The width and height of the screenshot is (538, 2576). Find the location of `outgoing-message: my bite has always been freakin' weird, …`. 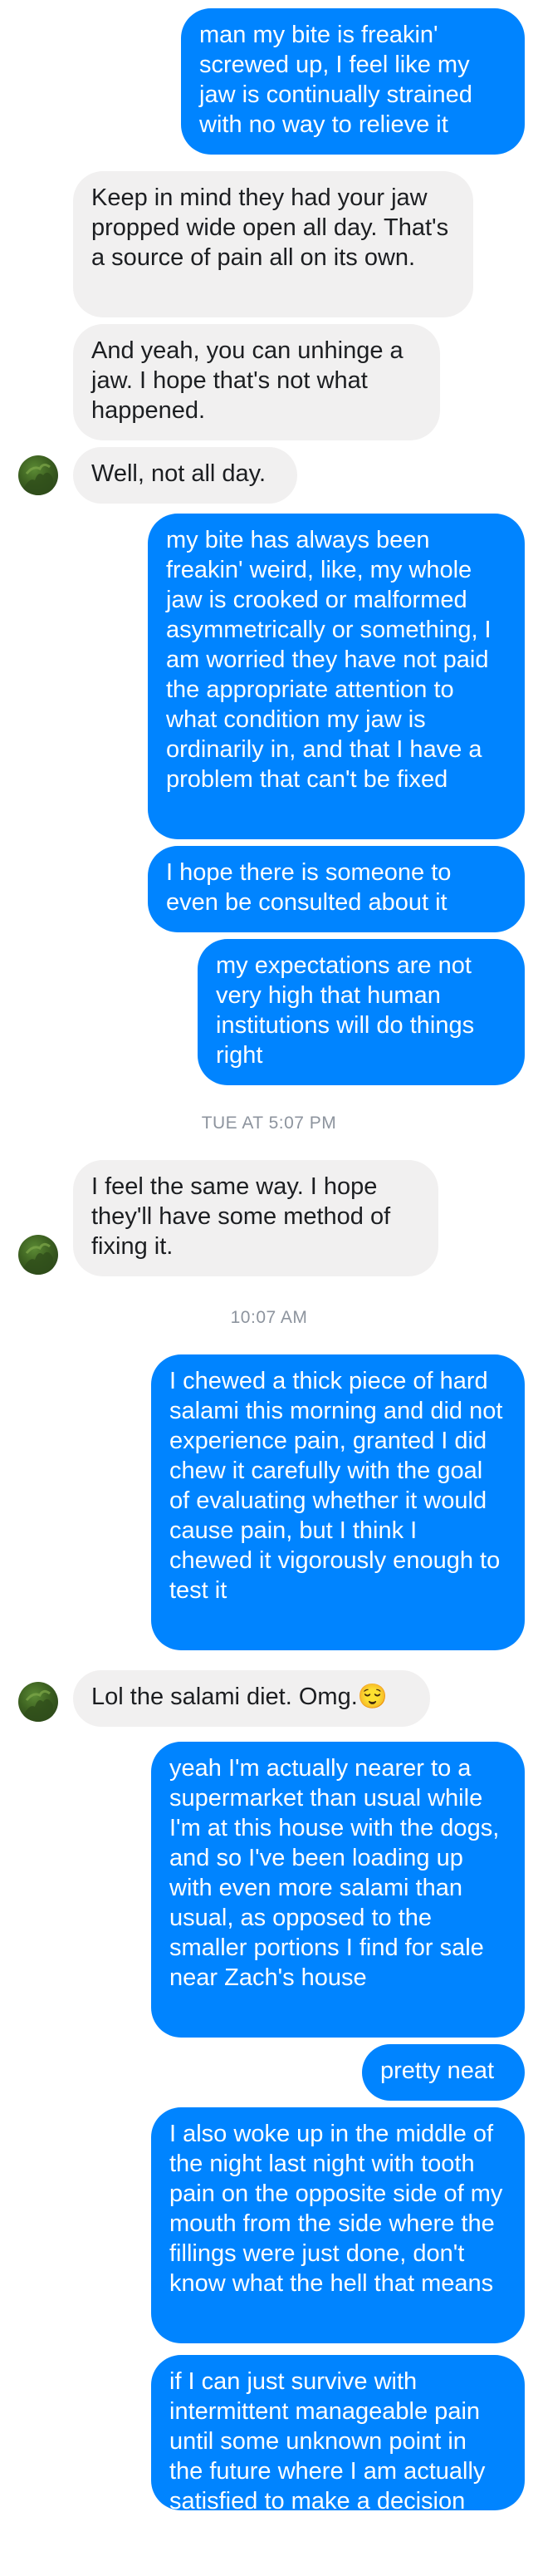

outgoing-message: my bite has always been freakin' weird, … is located at coordinates (337, 676).